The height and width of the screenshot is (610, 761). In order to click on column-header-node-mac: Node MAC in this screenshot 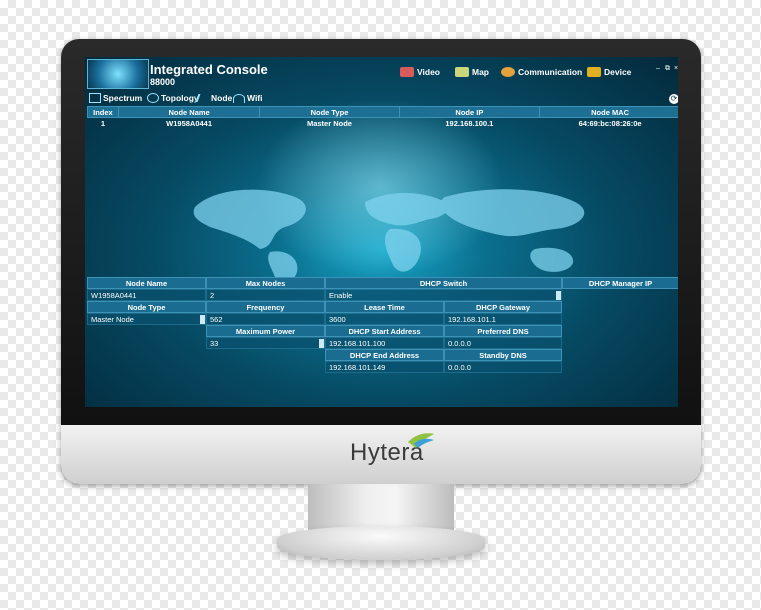, I will do `click(608, 112)`.